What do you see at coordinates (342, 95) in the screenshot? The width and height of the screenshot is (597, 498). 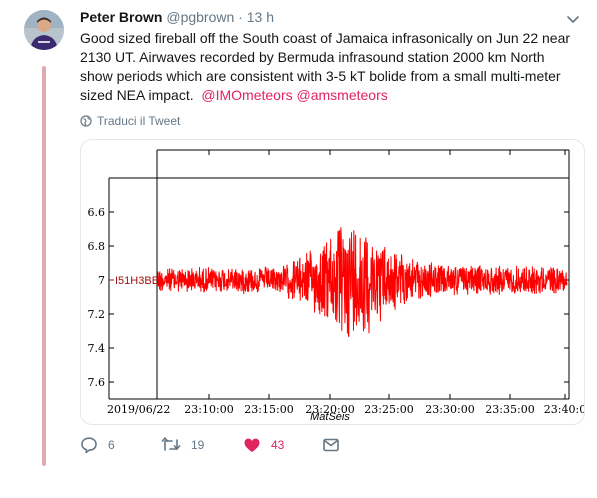 I see `mention-amsmeteors: @amsmeteors` at bounding box center [342, 95].